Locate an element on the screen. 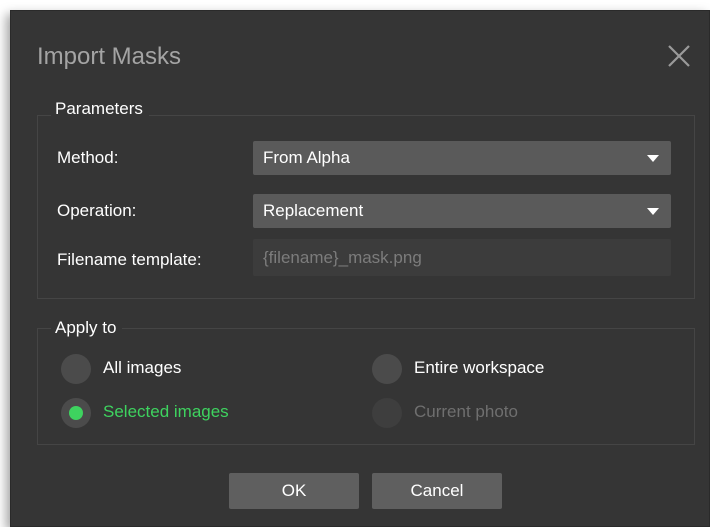  close-icon is located at coordinates (679, 56).